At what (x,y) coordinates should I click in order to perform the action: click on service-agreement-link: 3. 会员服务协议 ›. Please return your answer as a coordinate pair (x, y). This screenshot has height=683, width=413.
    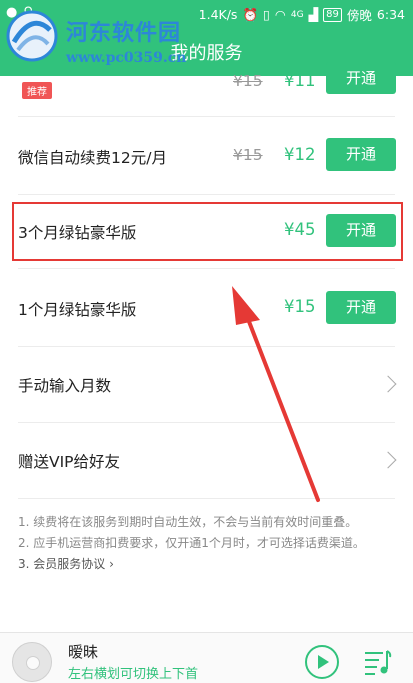
    Looking at the image, I should click on (208, 564).